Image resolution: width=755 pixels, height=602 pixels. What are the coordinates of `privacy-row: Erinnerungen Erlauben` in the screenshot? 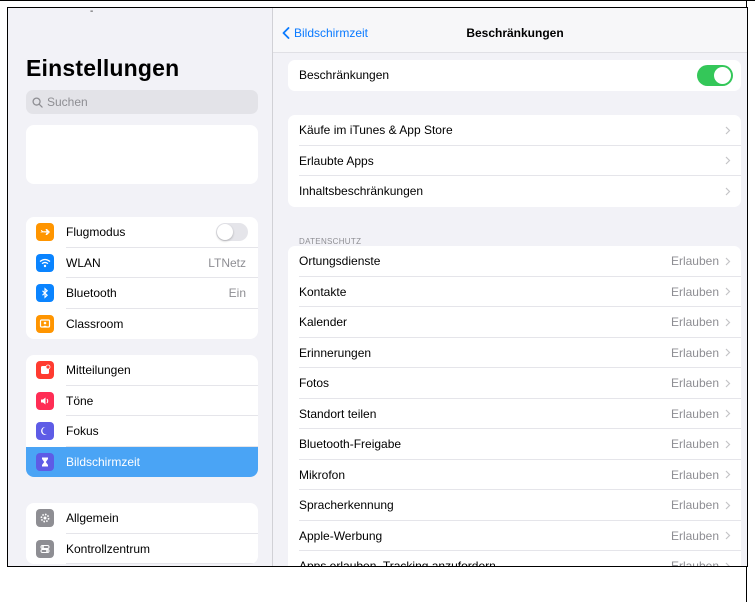 It's located at (514, 353).